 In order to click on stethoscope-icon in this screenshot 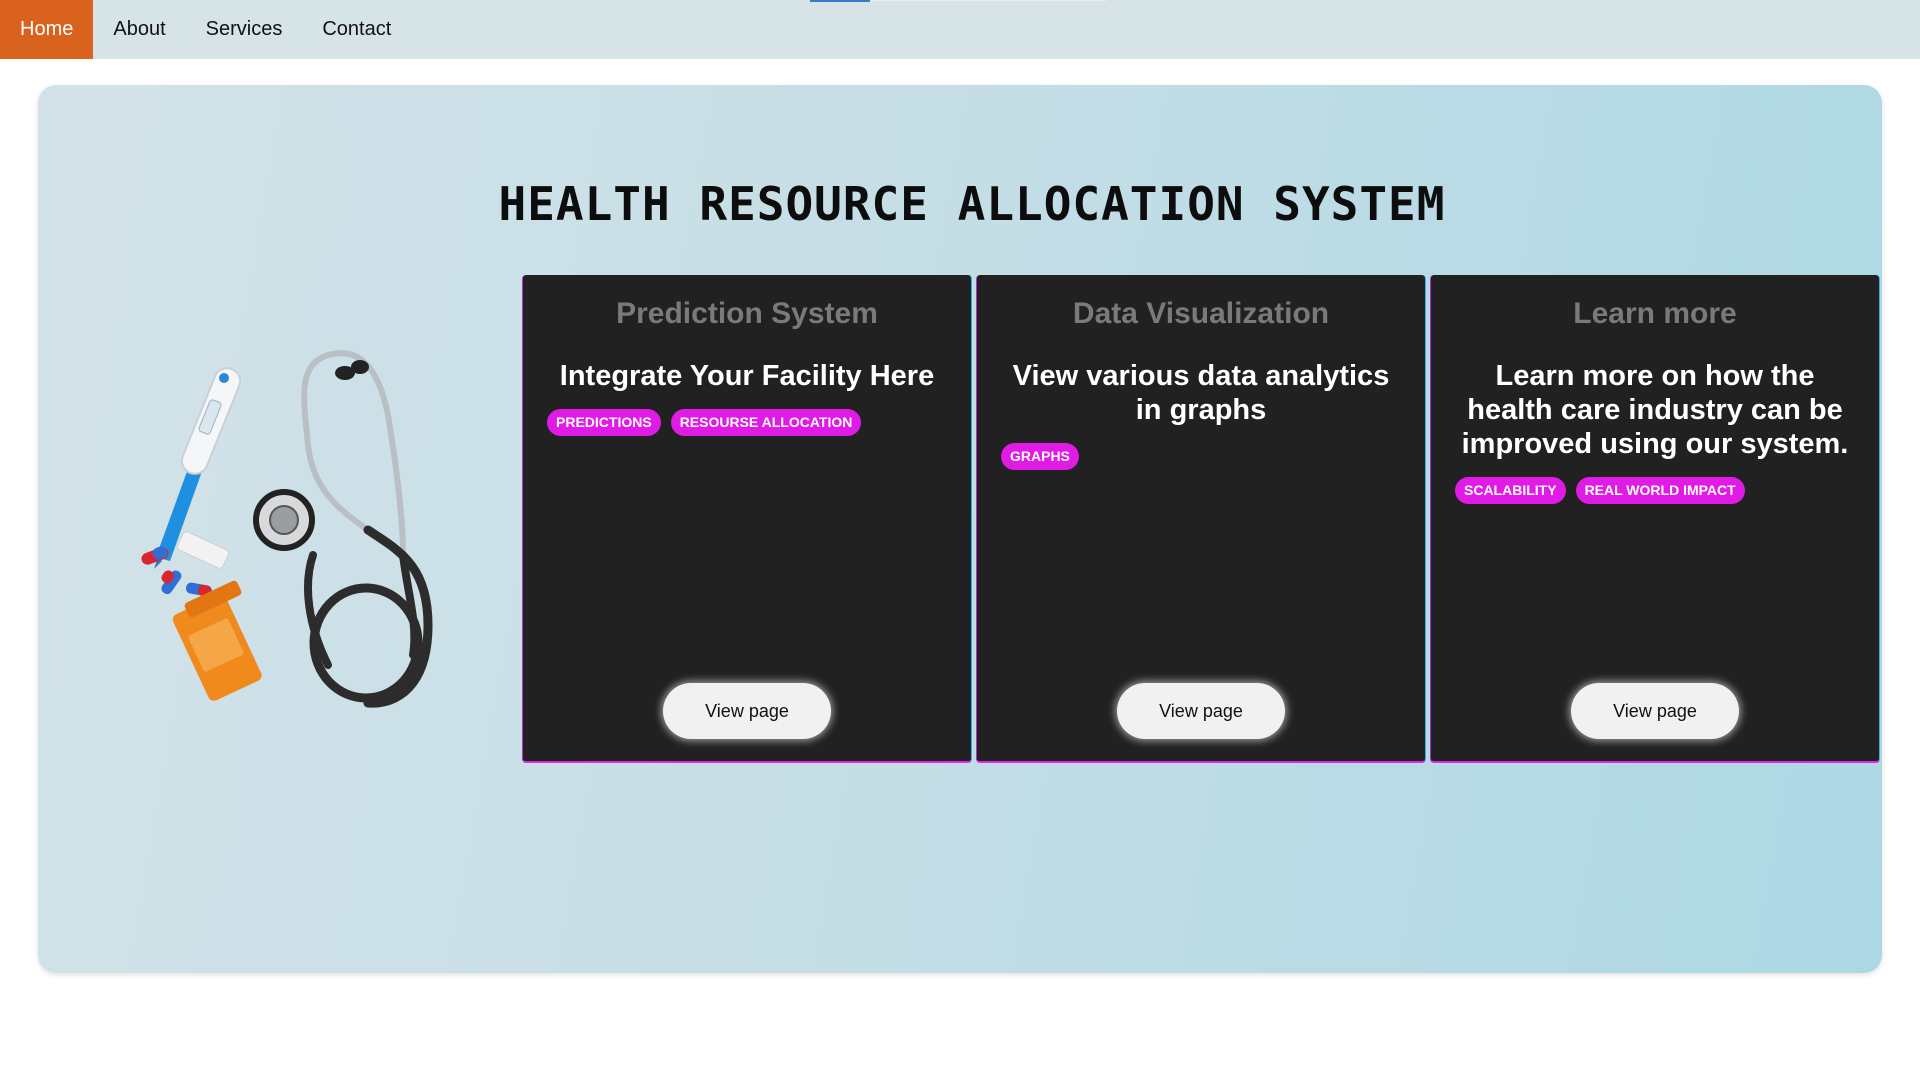, I will do `click(343, 529)`.